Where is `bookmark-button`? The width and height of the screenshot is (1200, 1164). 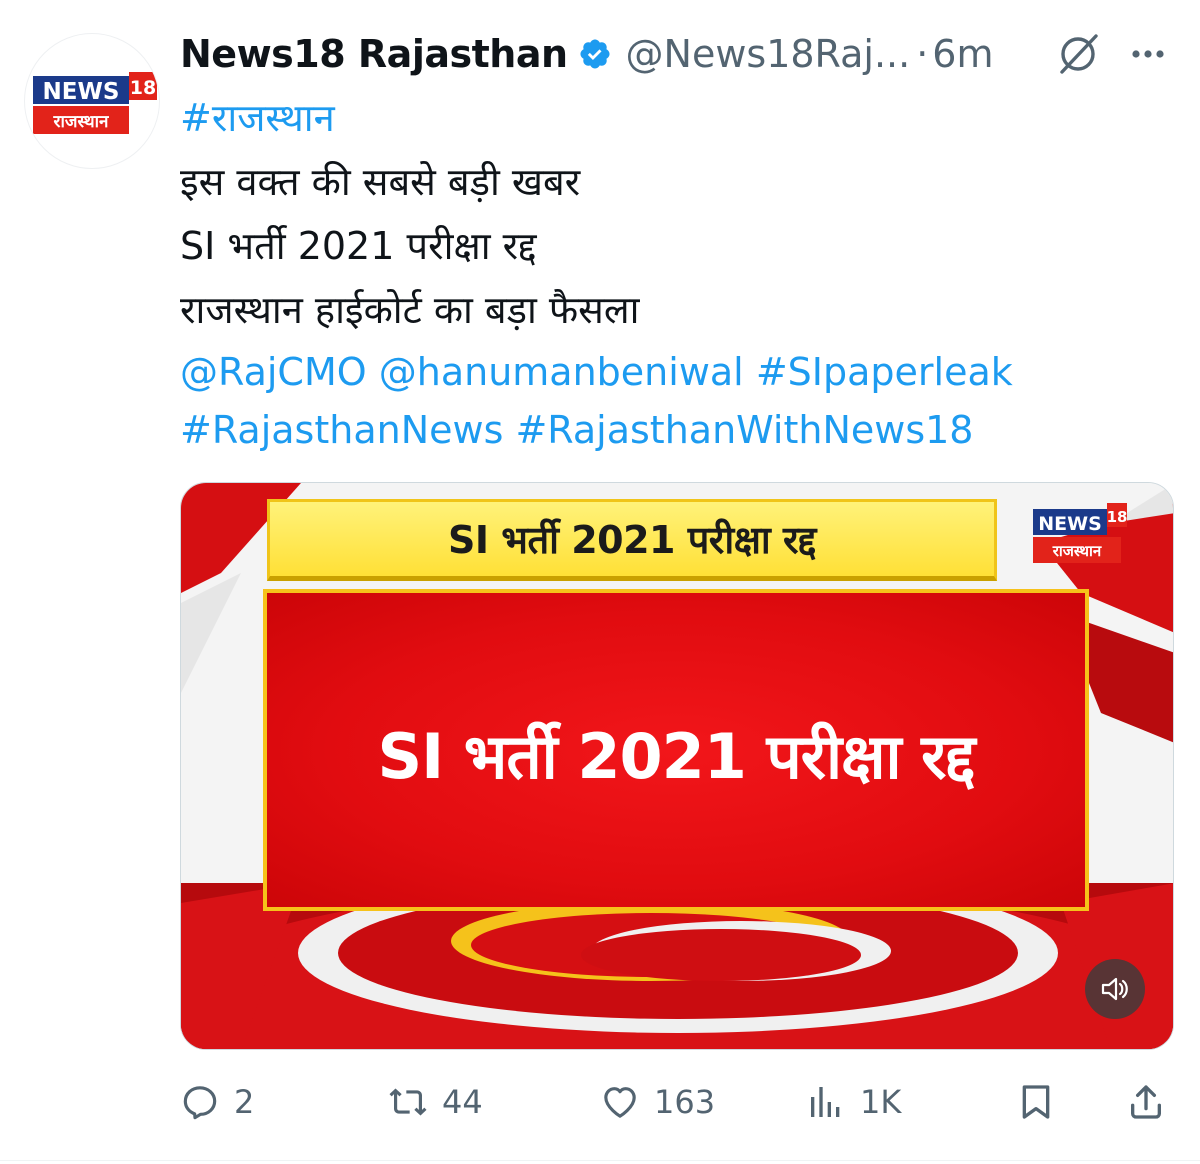 bookmark-button is located at coordinates (1036, 1102).